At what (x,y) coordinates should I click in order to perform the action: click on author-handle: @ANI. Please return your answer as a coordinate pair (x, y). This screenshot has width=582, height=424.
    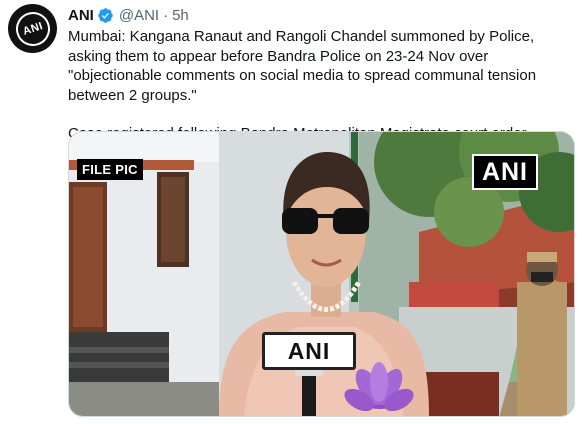
    Looking at the image, I should click on (139, 15).